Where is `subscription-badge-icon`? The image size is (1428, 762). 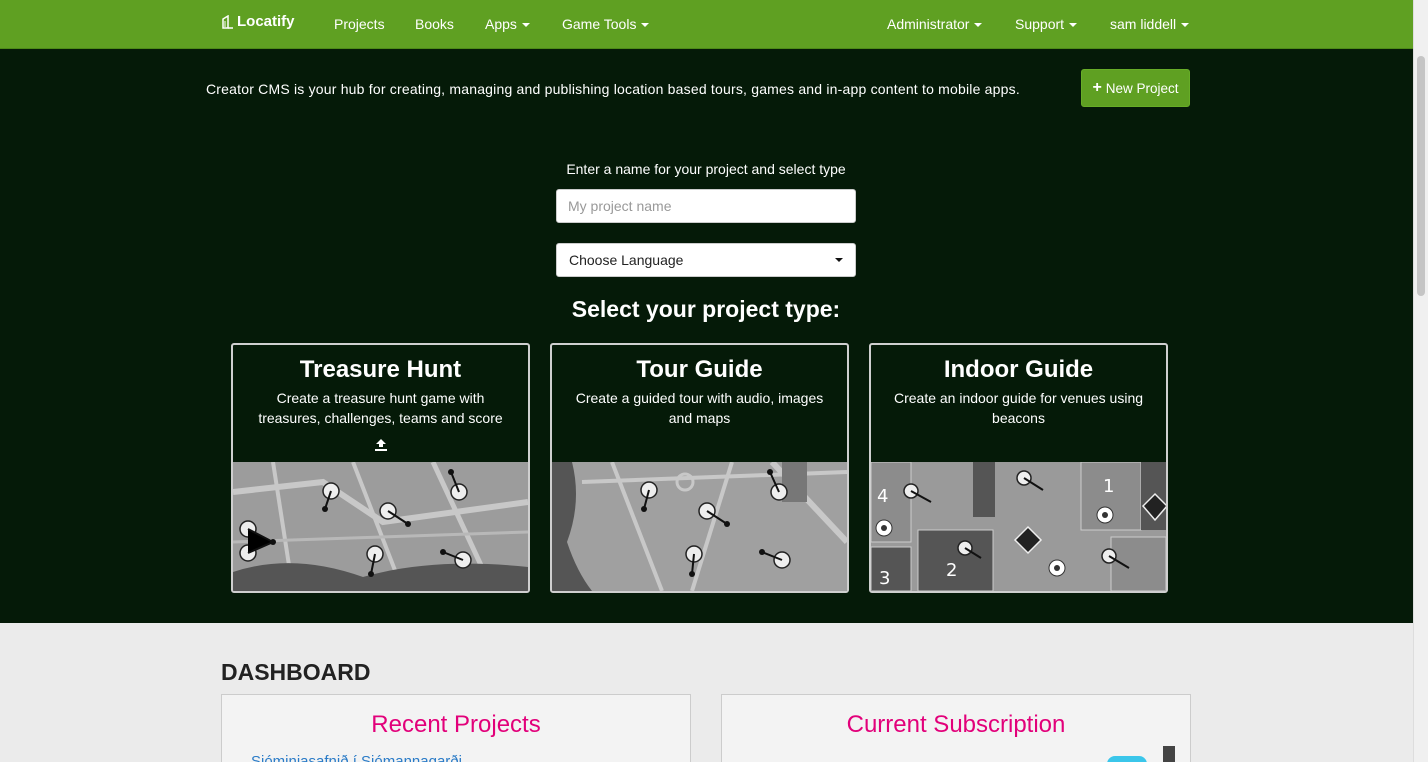
subscription-badge-icon is located at coordinates (1127, 759).